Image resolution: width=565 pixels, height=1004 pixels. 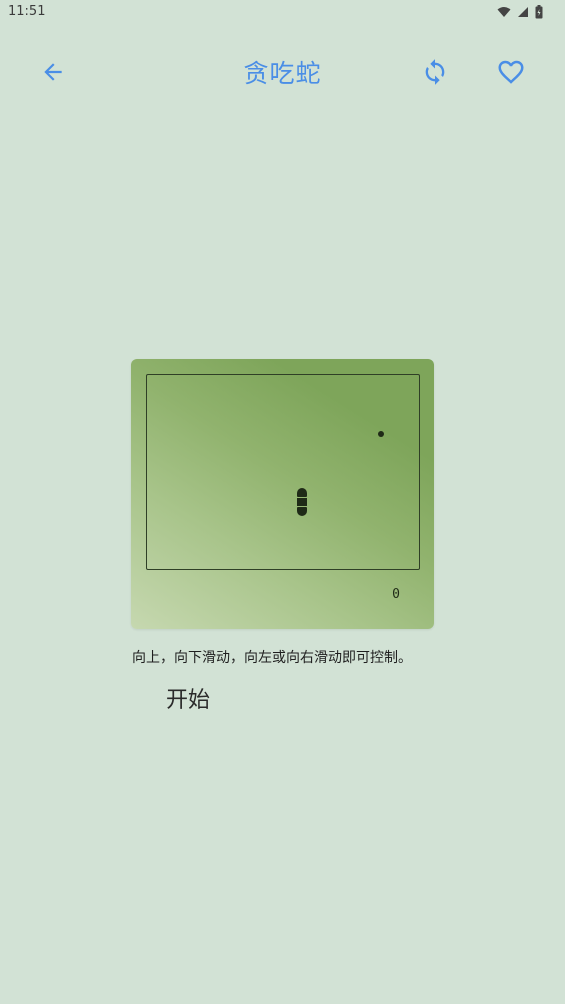 I want to click on snake-tail, so click(x=302, y=512).